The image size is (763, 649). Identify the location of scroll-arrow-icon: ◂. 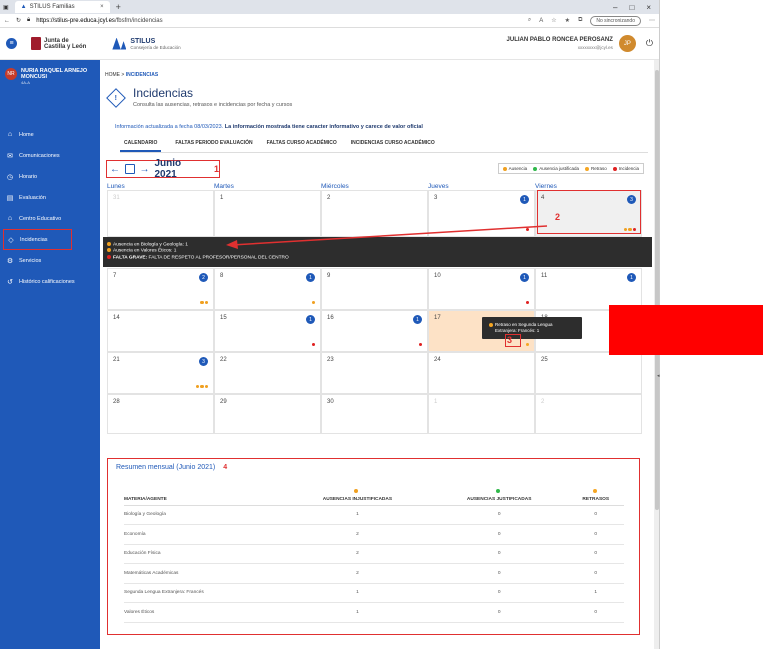
(658, 376).